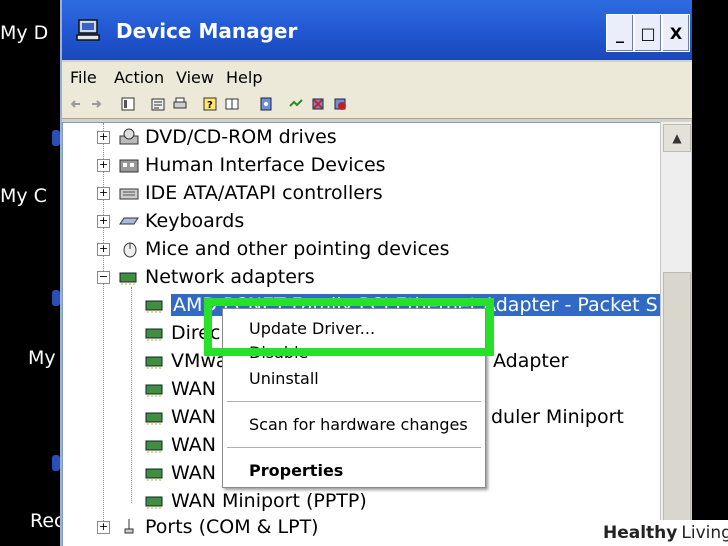  I want to click on tree-item-ide: + IDE ATA/ATAPI controllers, so click(240, 193).